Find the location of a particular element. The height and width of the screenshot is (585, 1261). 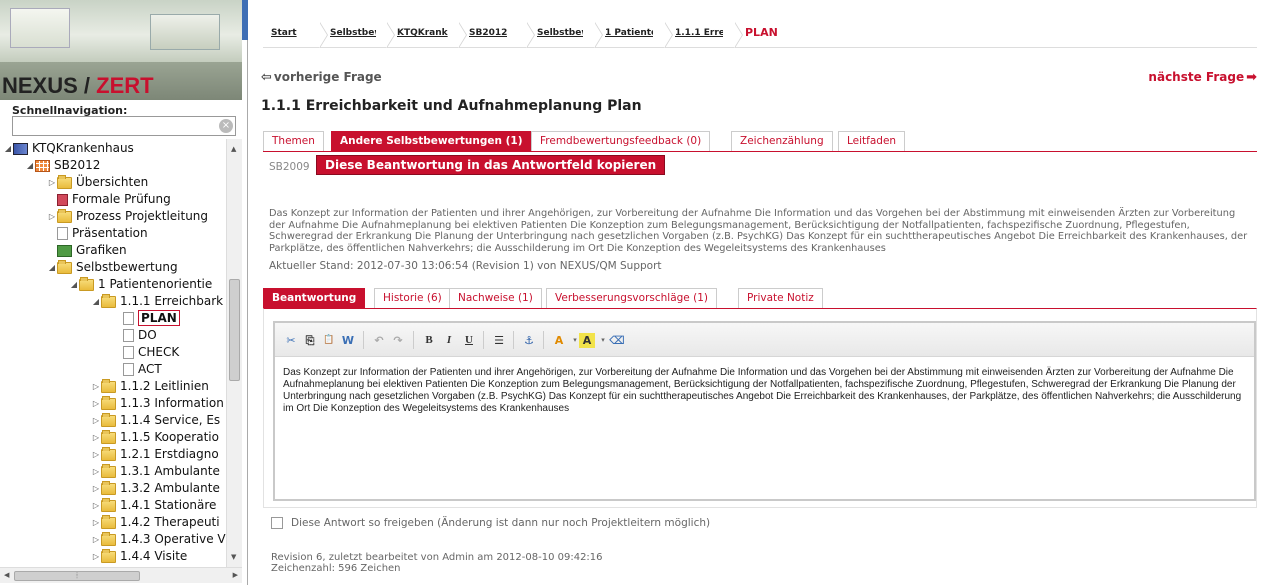

tree-node: ▷ 1.4.3 Operative V is located at coordinates (158, 539).